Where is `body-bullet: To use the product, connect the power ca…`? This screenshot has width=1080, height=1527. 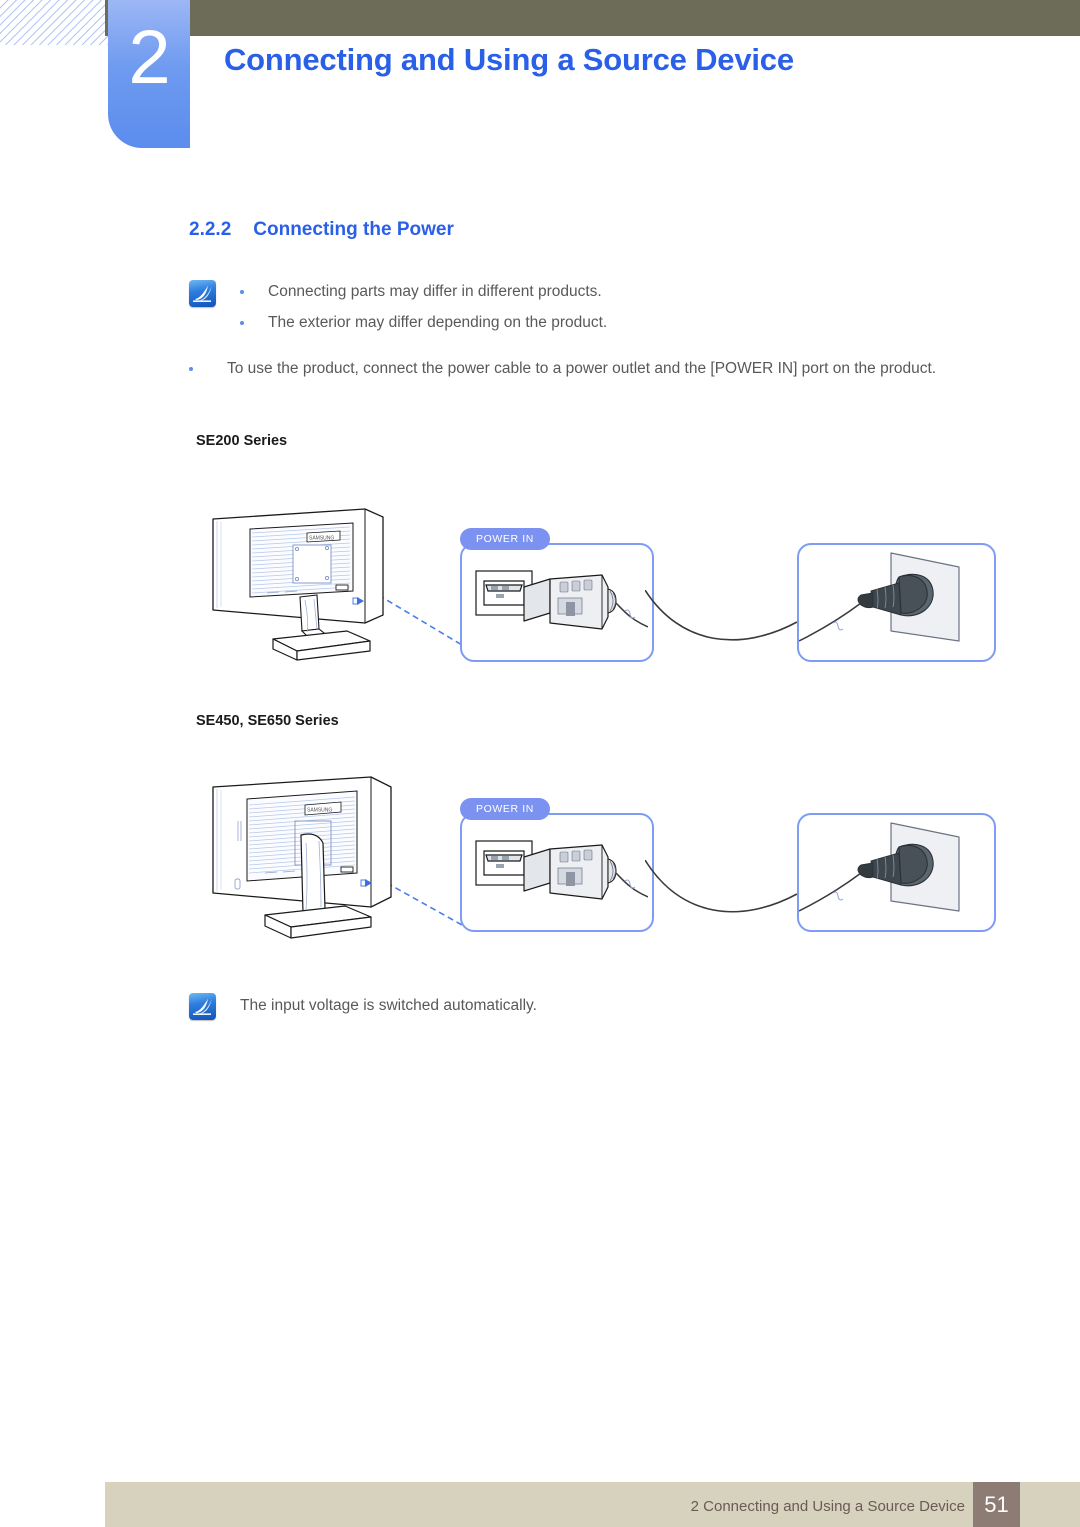
body-bullet: To use the product, connect the power ca… is located at coordinates (584, 368).